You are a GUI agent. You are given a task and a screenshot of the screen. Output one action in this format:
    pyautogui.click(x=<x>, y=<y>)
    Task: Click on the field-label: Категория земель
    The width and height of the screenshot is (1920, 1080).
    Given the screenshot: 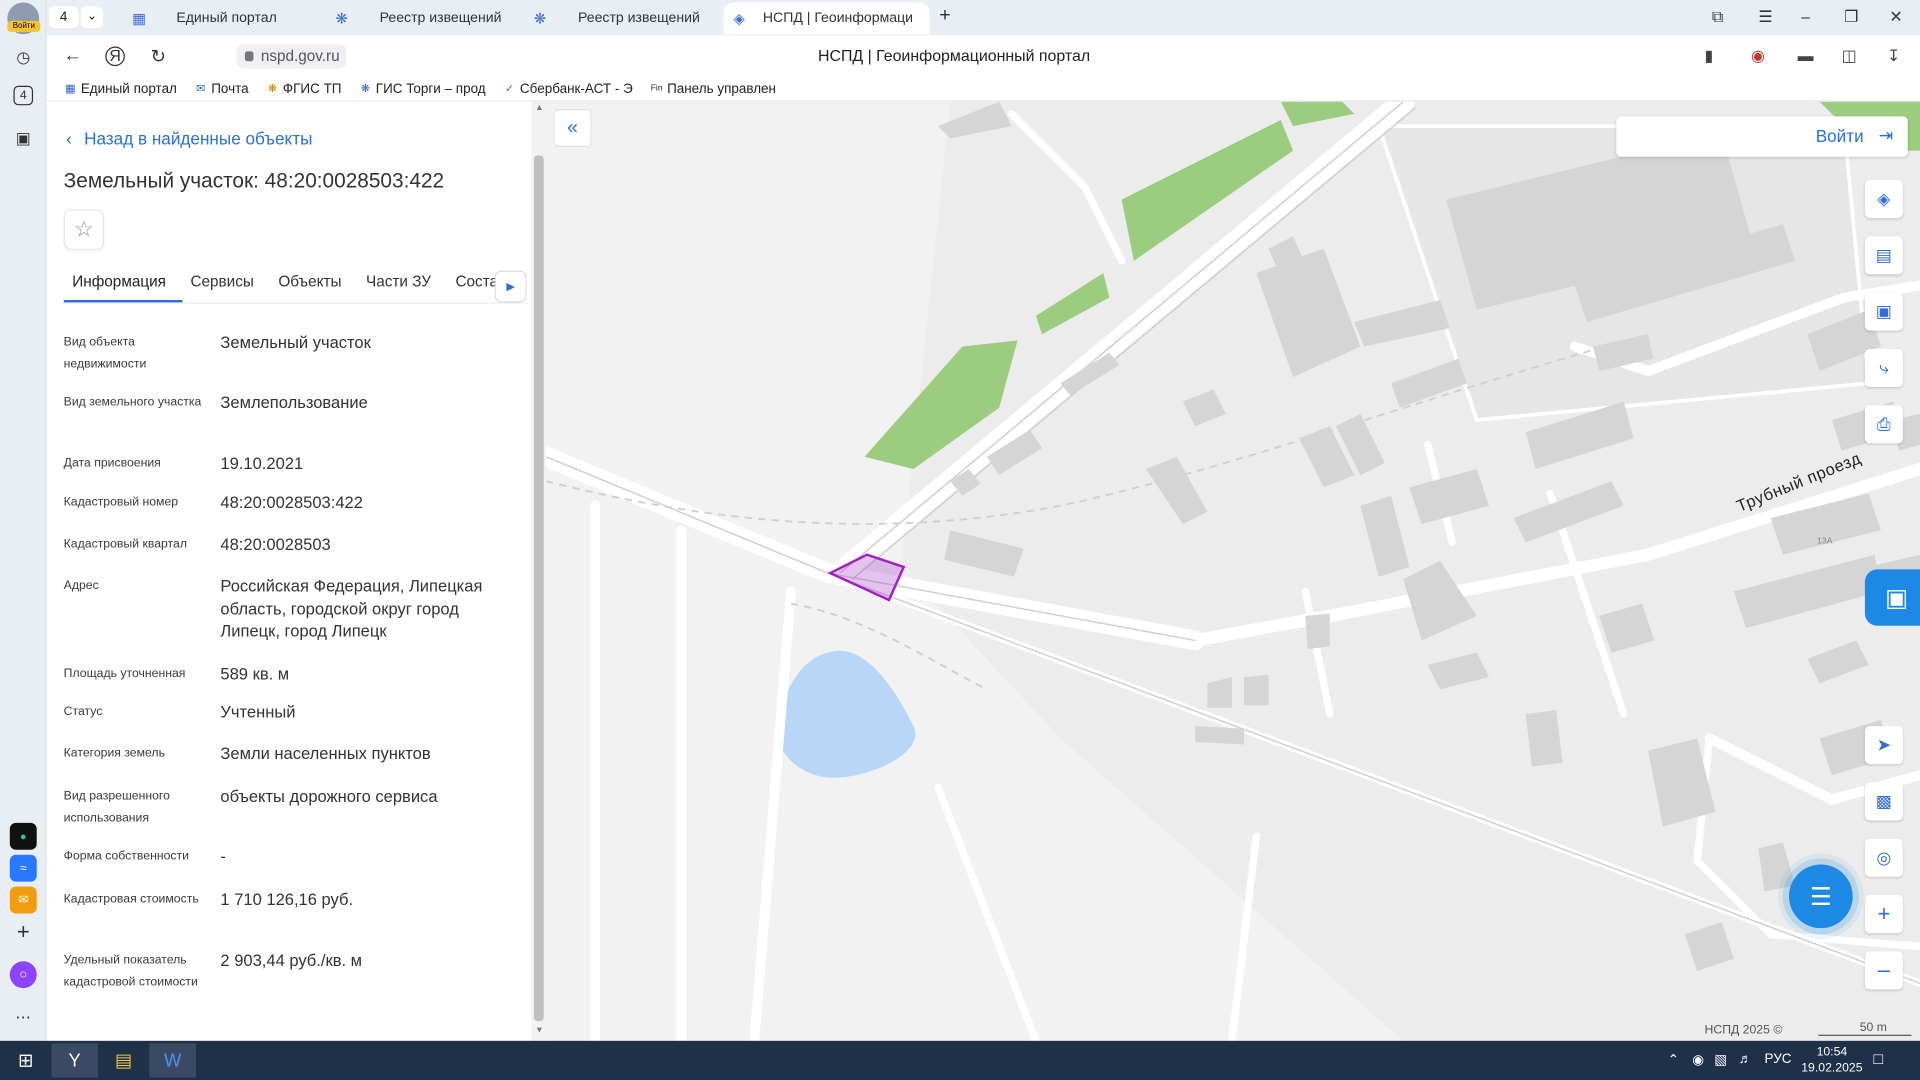 What is the action you would take?
    pyautogui.click(x=114, y=753)
    